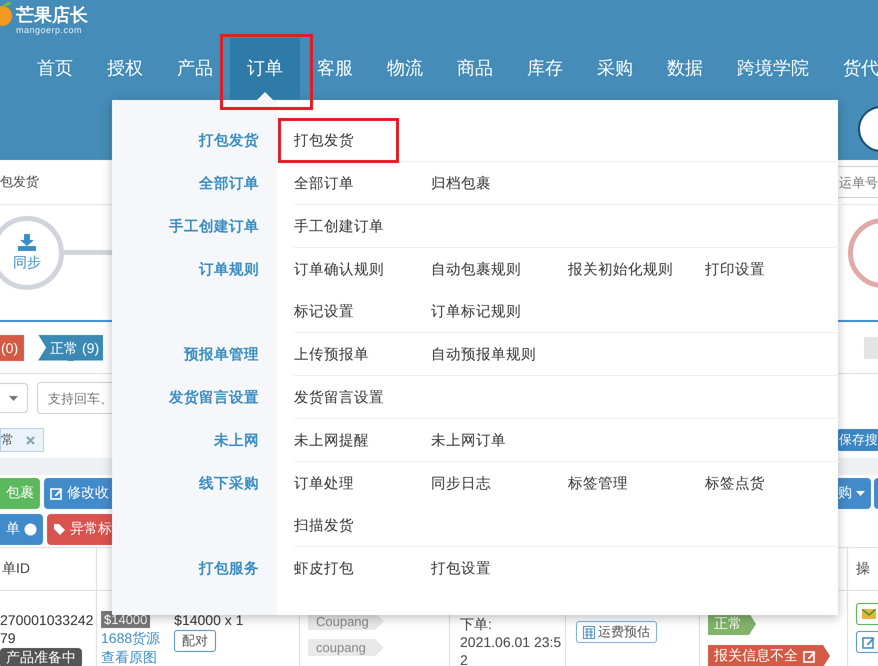 This screenshot has width=878, height=666. I want to click on download-icon, so click(27, 242).